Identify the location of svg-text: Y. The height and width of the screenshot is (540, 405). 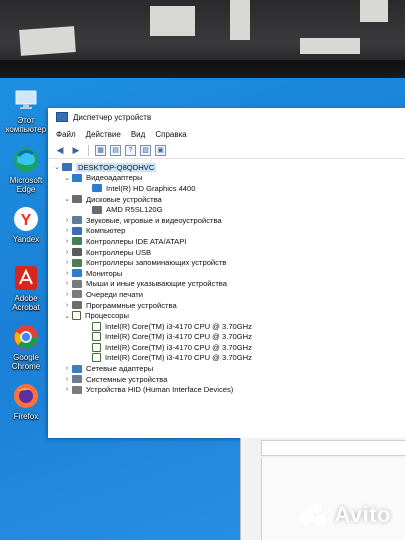
(26, 220).